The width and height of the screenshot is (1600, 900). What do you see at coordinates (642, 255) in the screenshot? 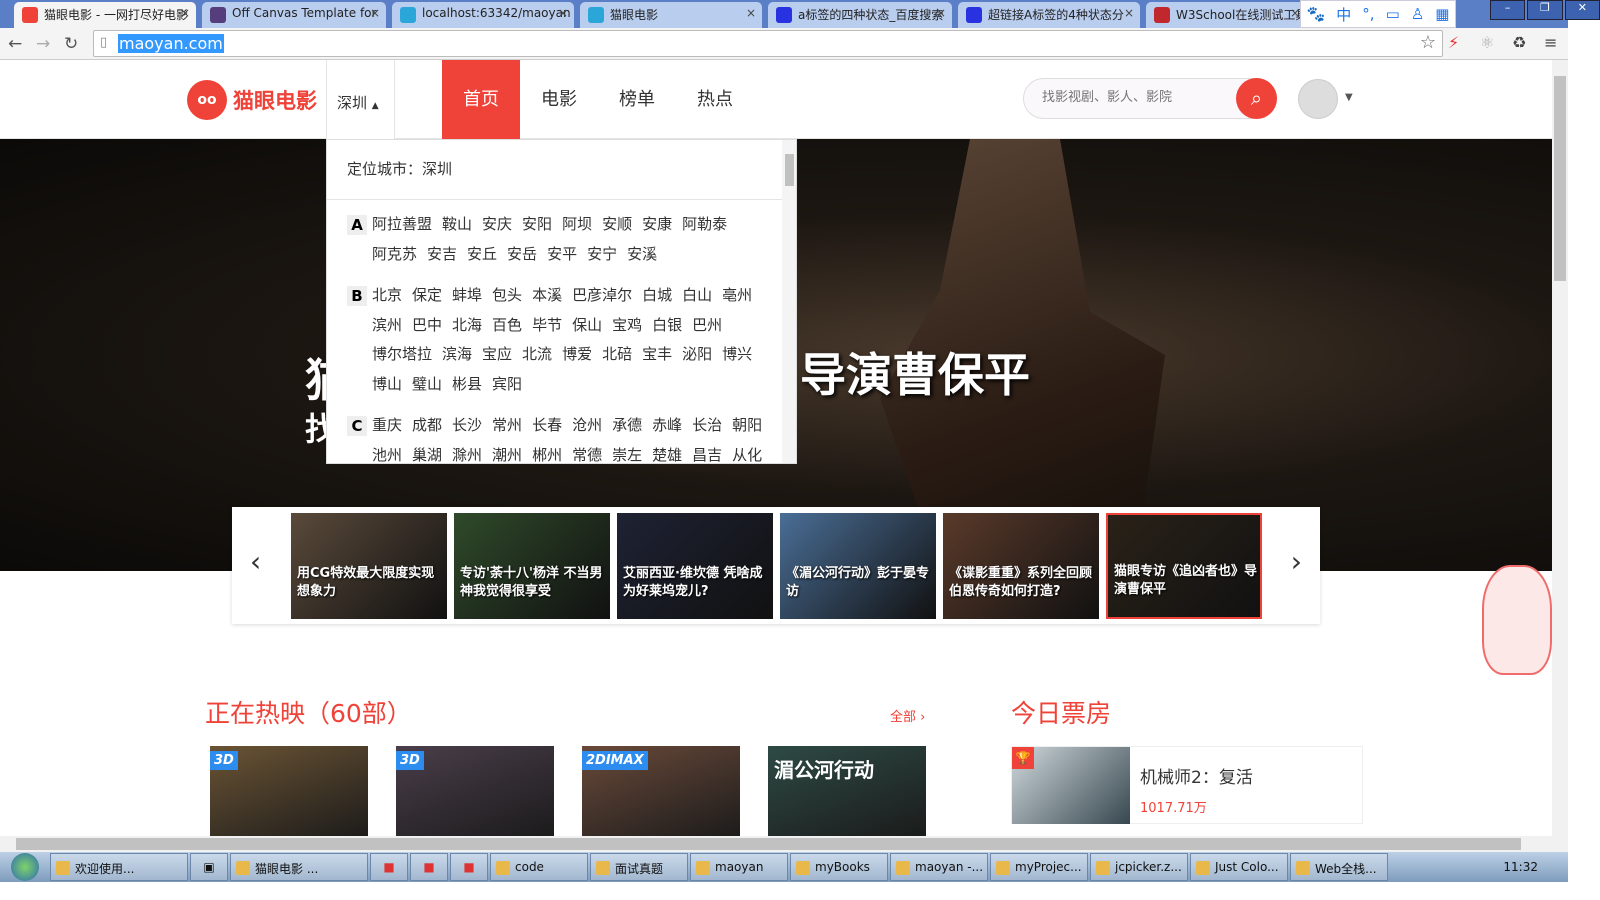
I see `city-link: 安溪` at bounding box center [642, 255].